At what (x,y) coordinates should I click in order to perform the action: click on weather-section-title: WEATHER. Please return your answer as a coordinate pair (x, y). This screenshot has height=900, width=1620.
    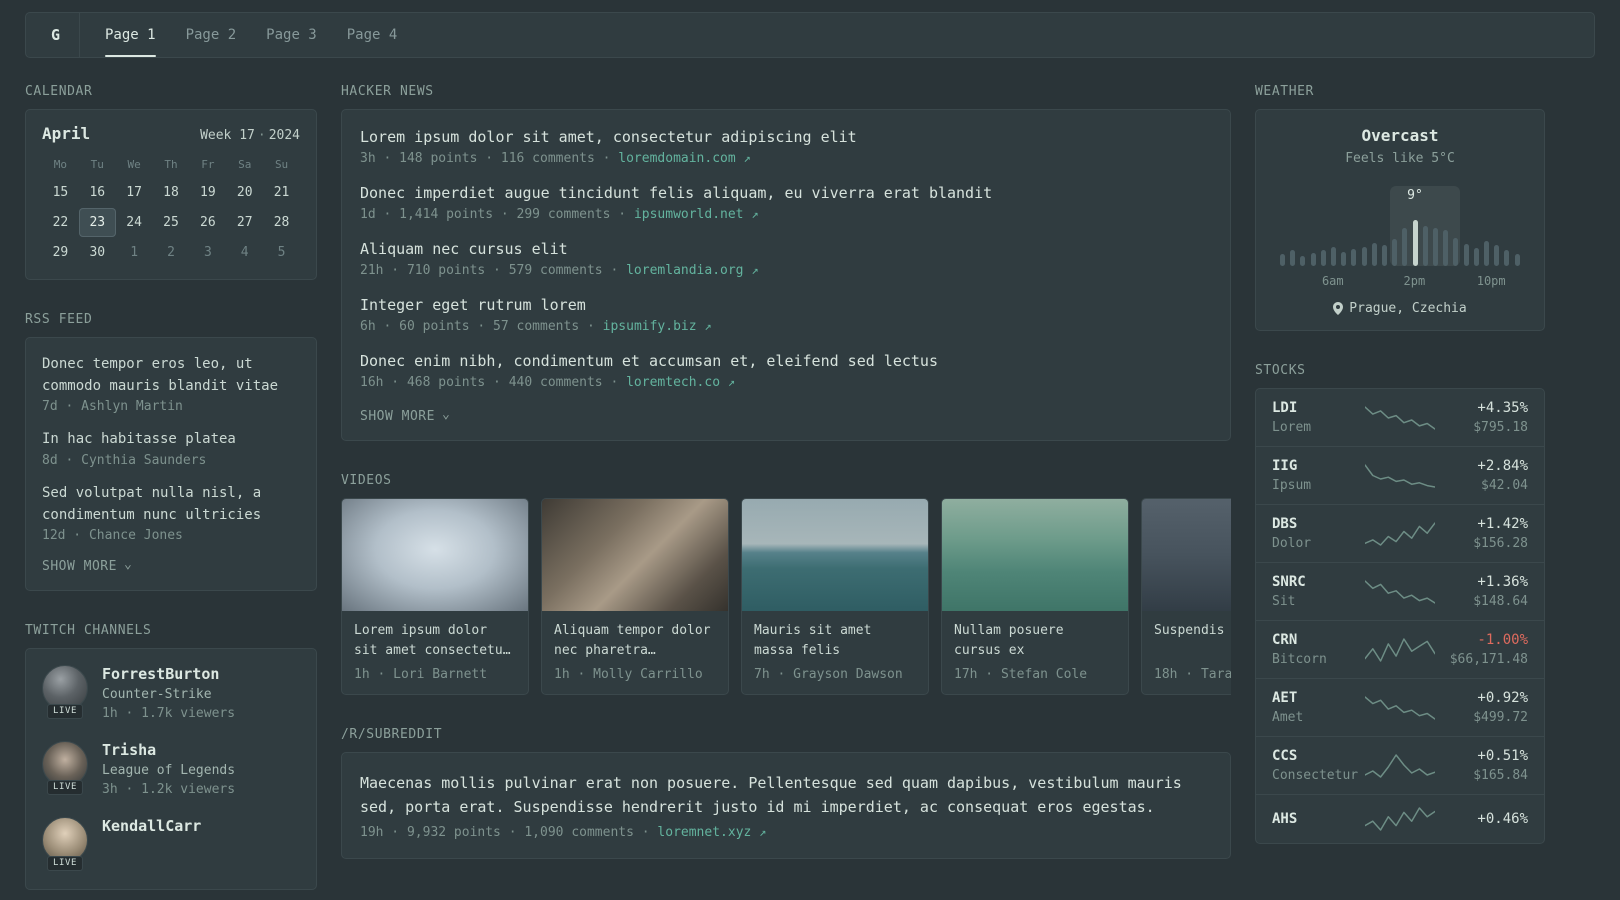
    Looking at the image, I should click on (1284, 91).